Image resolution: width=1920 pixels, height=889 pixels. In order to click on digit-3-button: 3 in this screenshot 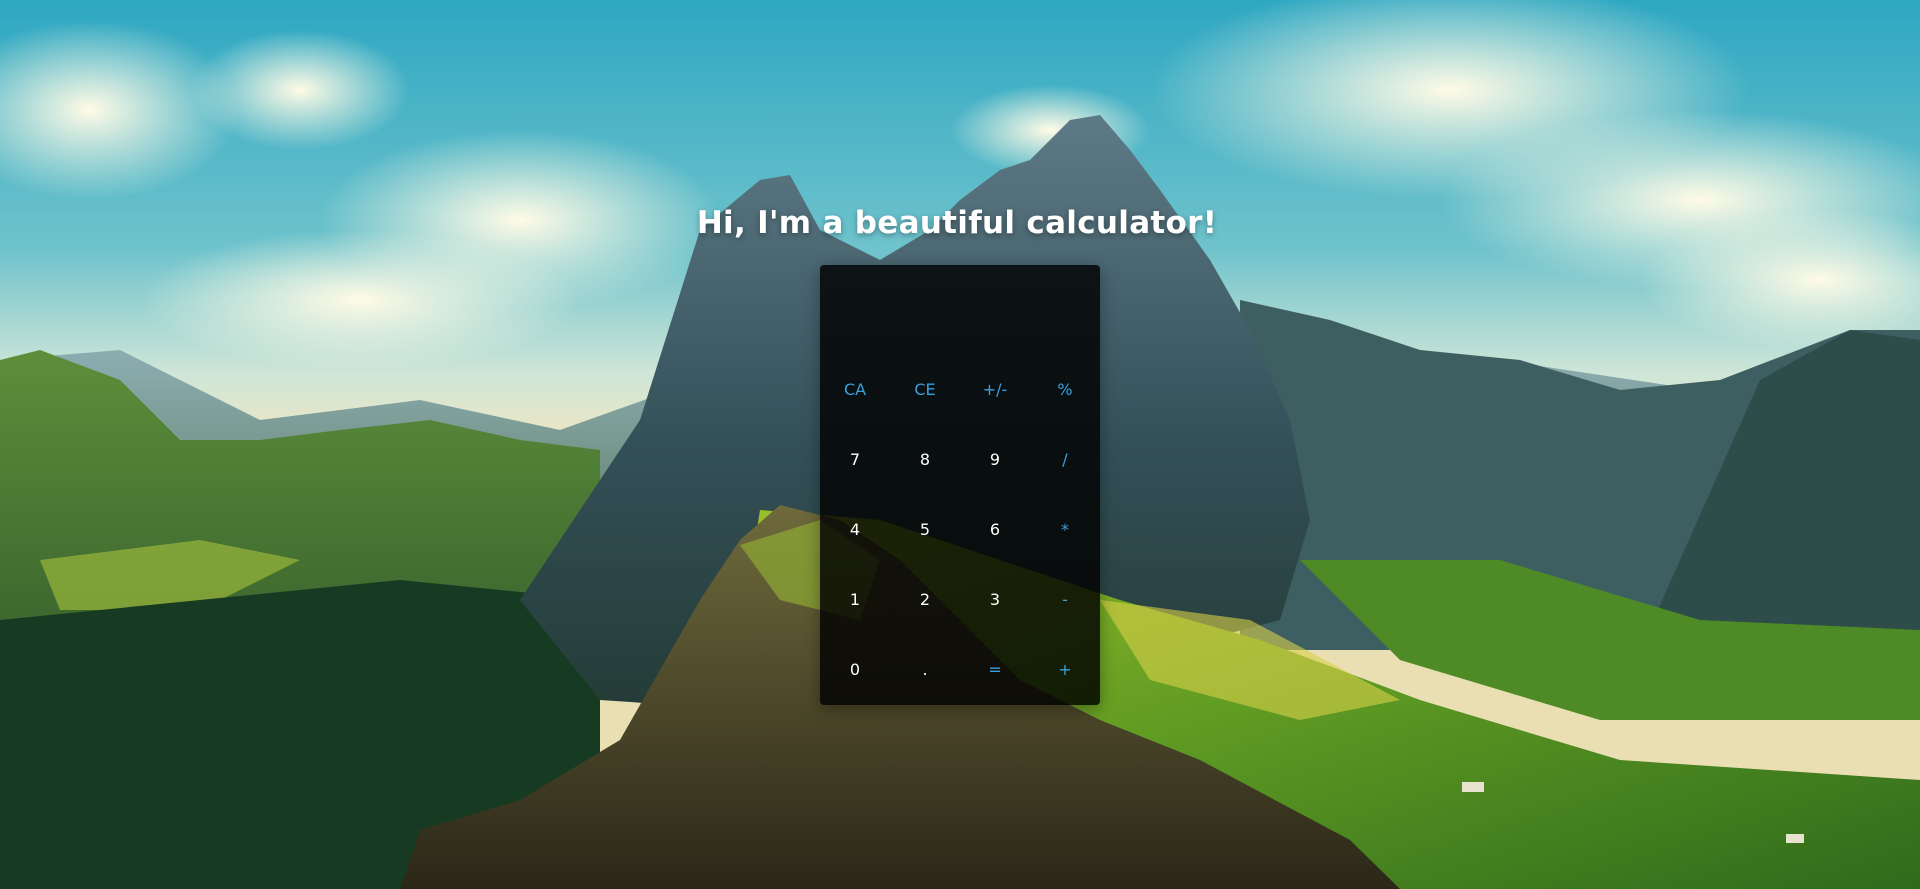, I will do `click(995, 600)`.